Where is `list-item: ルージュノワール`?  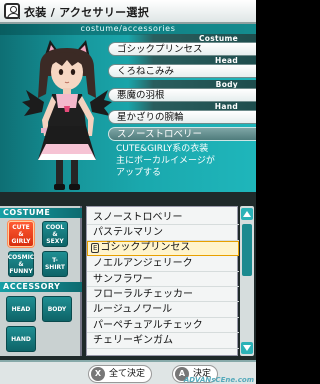 list-item: ルージュノワール is located at coordinates (163, 310).